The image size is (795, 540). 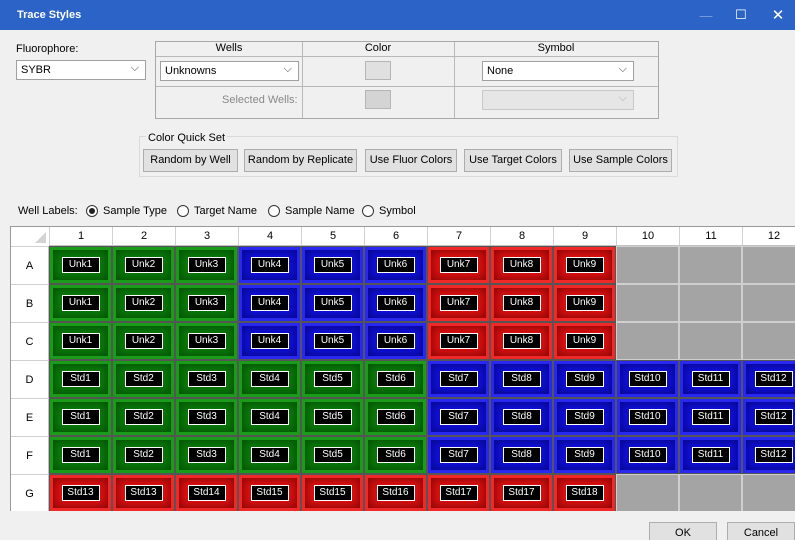 I want to click on column-header-11: 11, so click(x=710, y=236).